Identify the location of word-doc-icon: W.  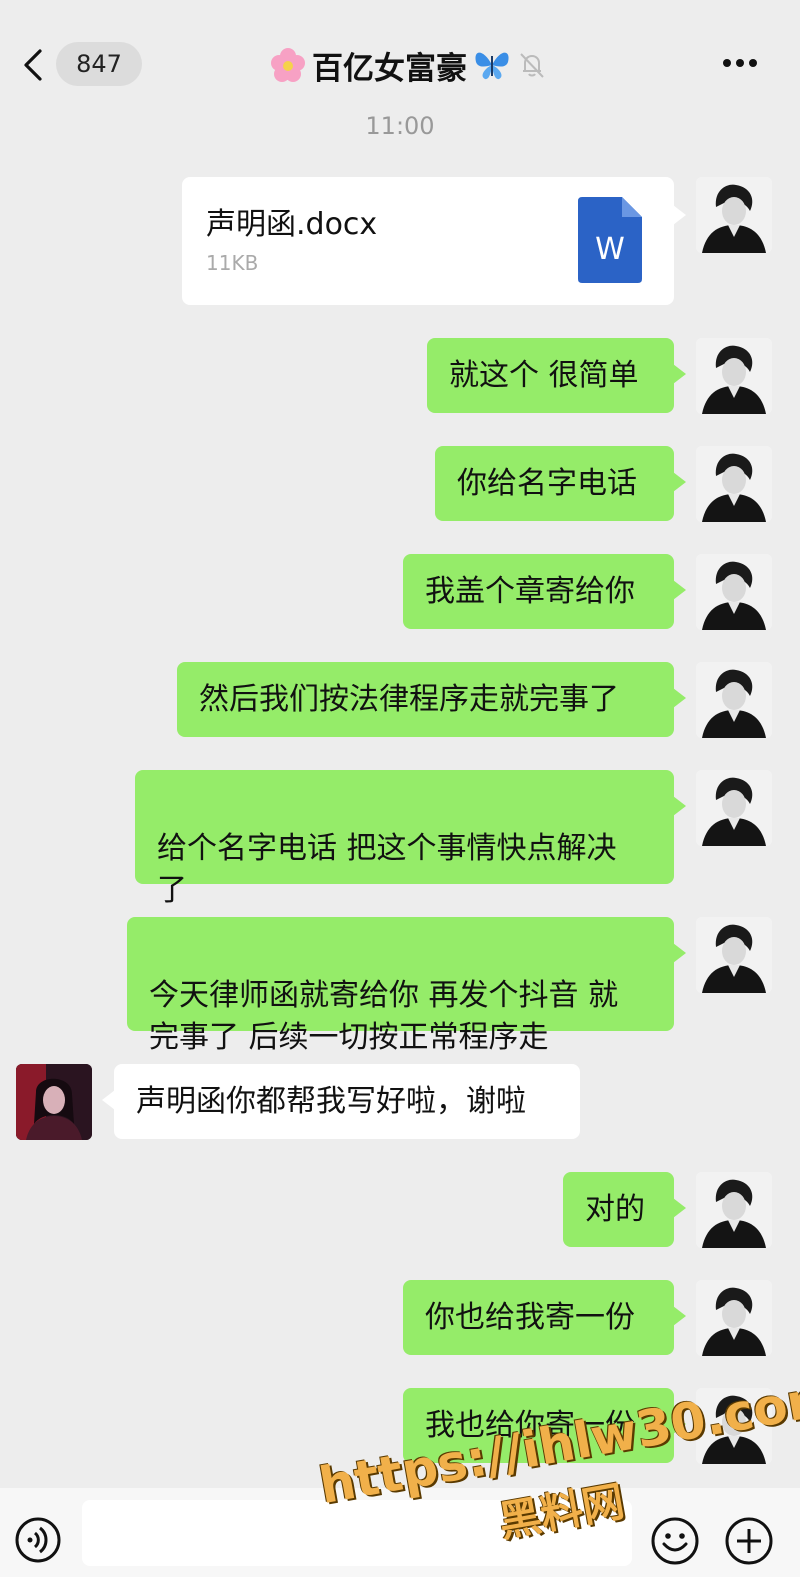
(610, 240).